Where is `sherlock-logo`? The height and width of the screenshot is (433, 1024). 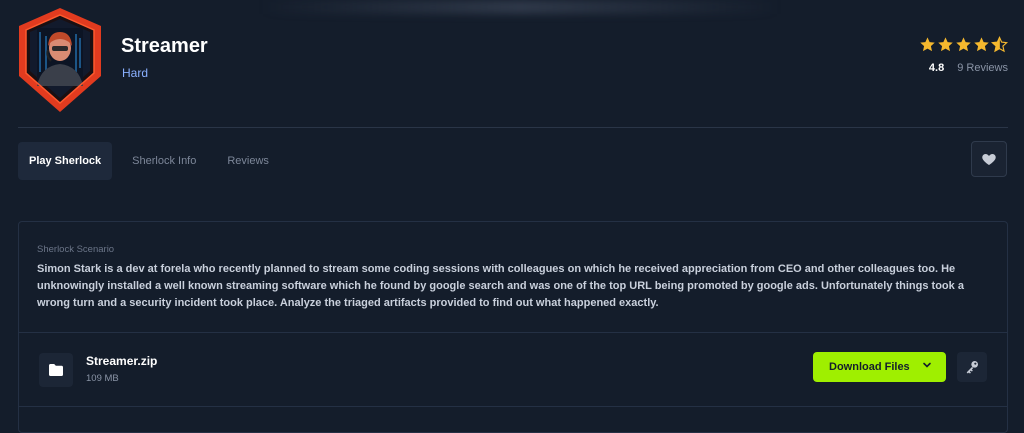 sherlock-logo is located at coordinates (60, 60).